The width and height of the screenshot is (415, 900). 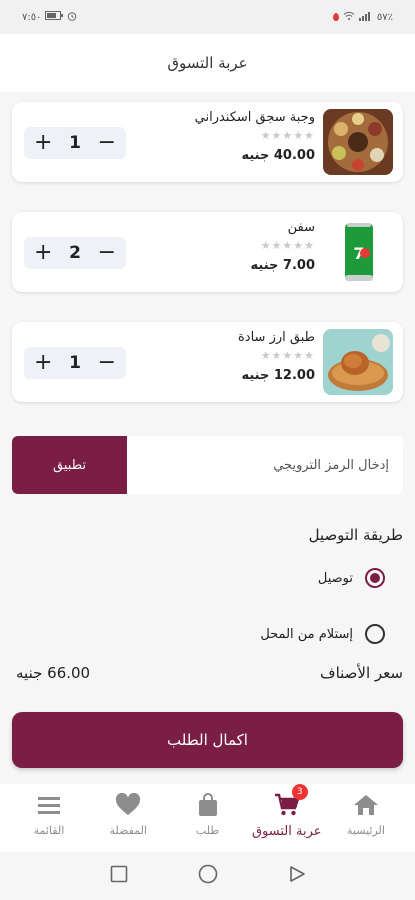 I want to click on battery-level: ٥٧٪, so click(x=384, y=17).